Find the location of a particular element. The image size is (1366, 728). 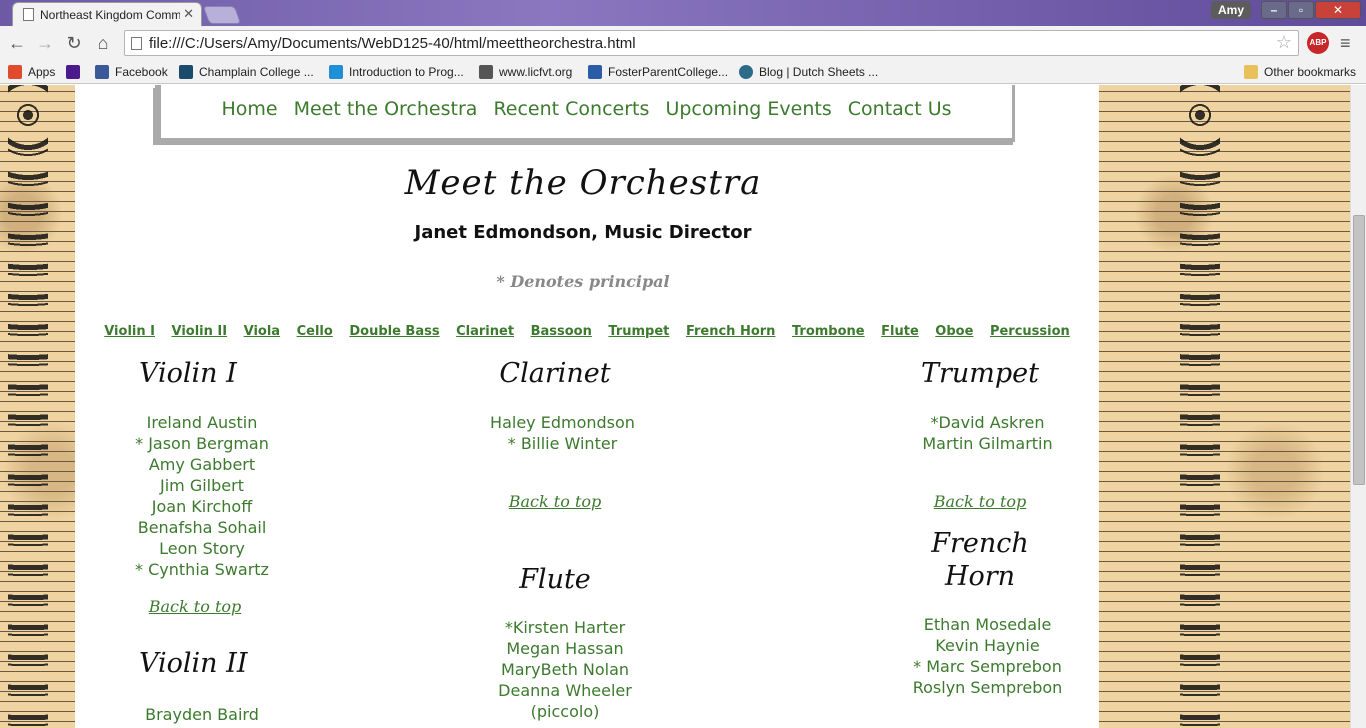

section-title: Trumpet is located at coordinates (980, 373).